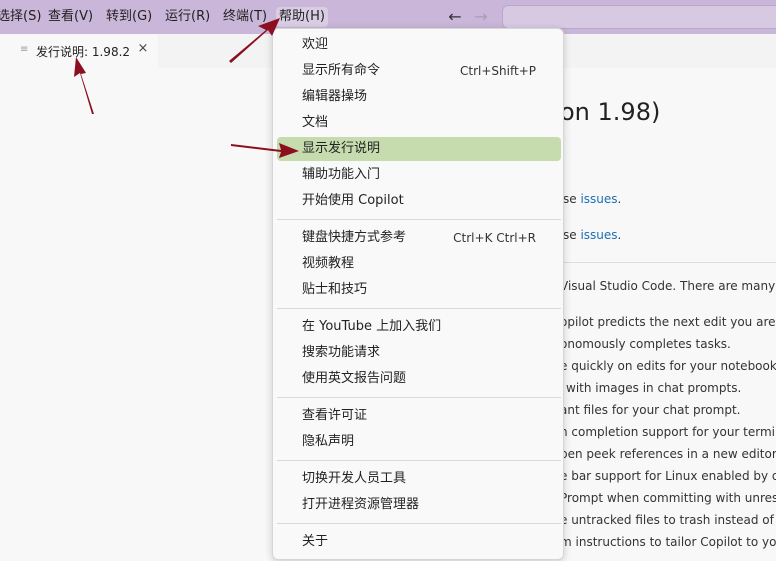 Image resolution: width=776 pixels, height=561 pixels. What do you see at coordinates (668, 476) in the screenshot?
I see `doc-line: e bar support for Linux enabled by de` at bounding box center [668, 476].